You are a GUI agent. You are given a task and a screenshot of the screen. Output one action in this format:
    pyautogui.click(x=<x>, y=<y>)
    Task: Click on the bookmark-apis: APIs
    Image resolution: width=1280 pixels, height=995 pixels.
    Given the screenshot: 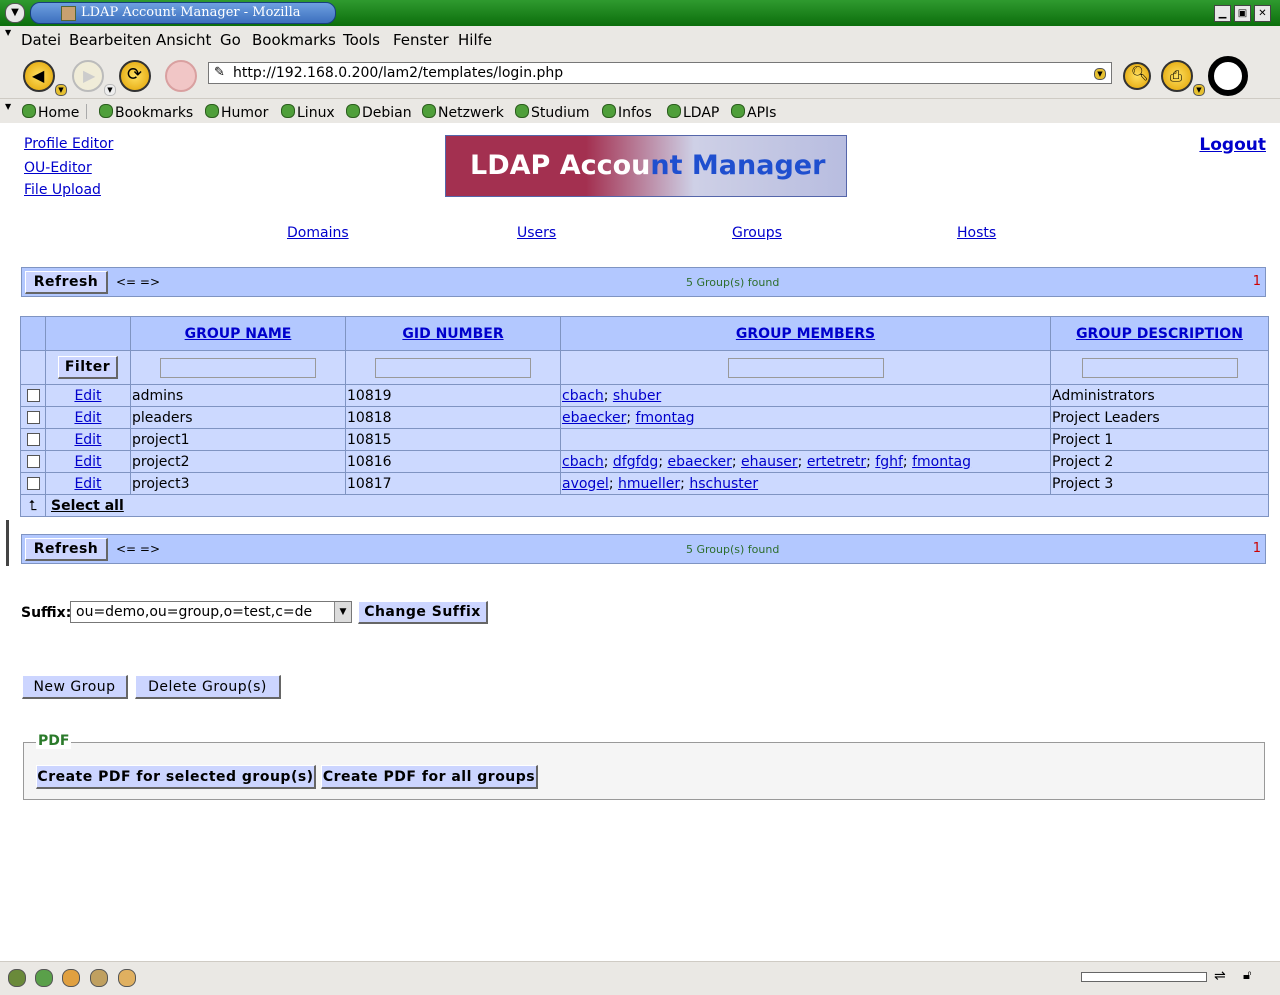 What is the action you would take?
    pyautogui.click(x=753, y=112)
    